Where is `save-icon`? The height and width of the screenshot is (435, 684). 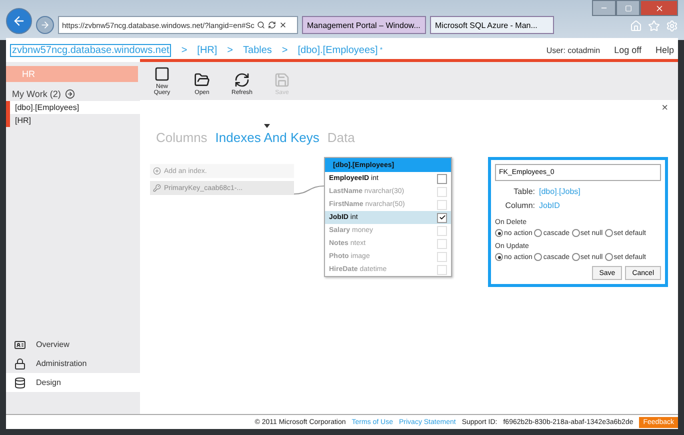 save-icon is located at coordinates (282, 80).